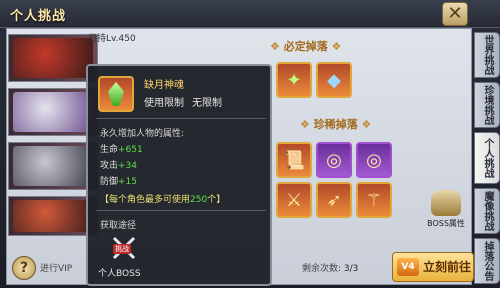  Describe the element at coordinates (487, 211) in the screenshot. I see `tab-golem-challenge: 魔像挑战` at that location.